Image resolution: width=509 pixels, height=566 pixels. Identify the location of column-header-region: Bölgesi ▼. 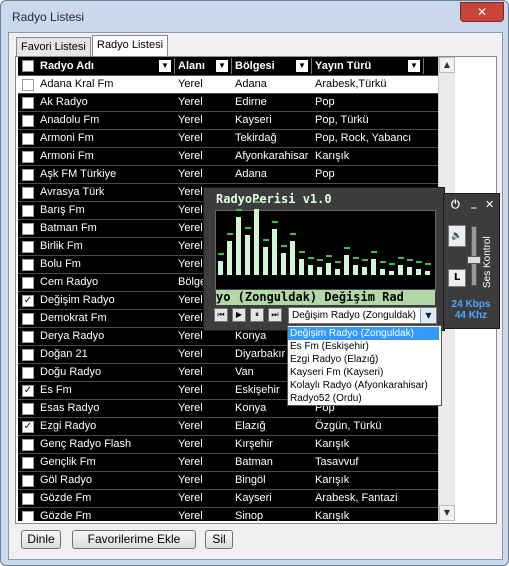
(272, 66).